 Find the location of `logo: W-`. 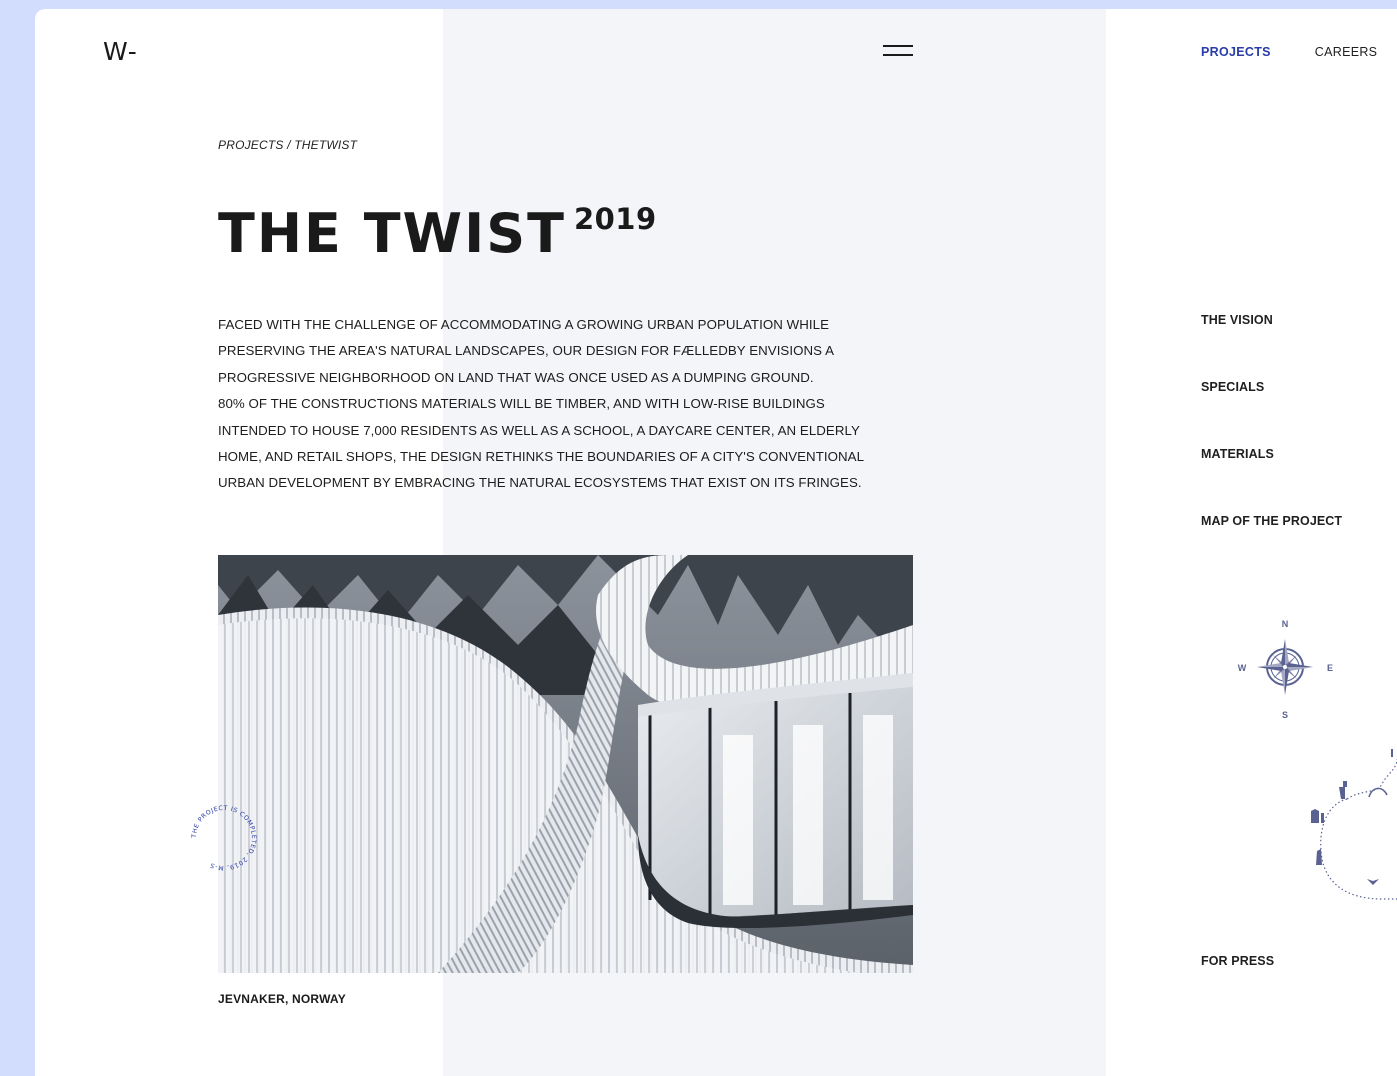

logo: W- is located at coordinates (120, 51).